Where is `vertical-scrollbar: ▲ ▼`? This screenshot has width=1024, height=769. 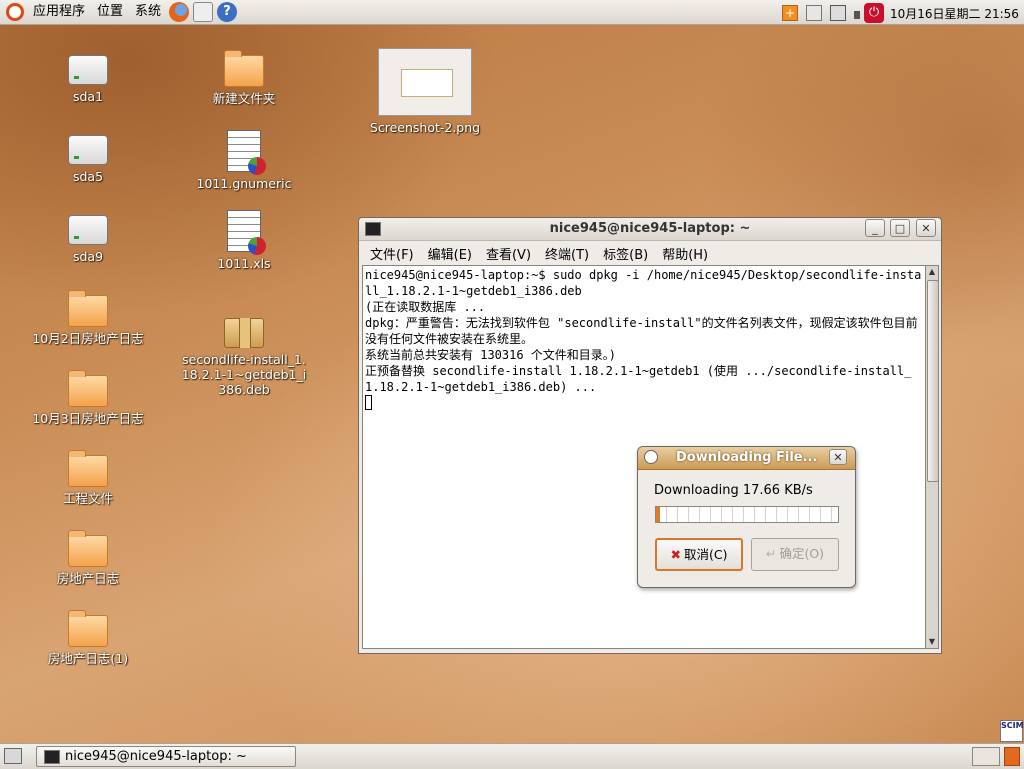 vertical-scrollbar: ▲ ▼ is located at coordinates (932, 457).